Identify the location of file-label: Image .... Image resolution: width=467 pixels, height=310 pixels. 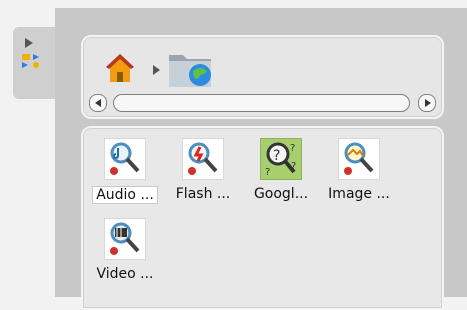
(359, 194).